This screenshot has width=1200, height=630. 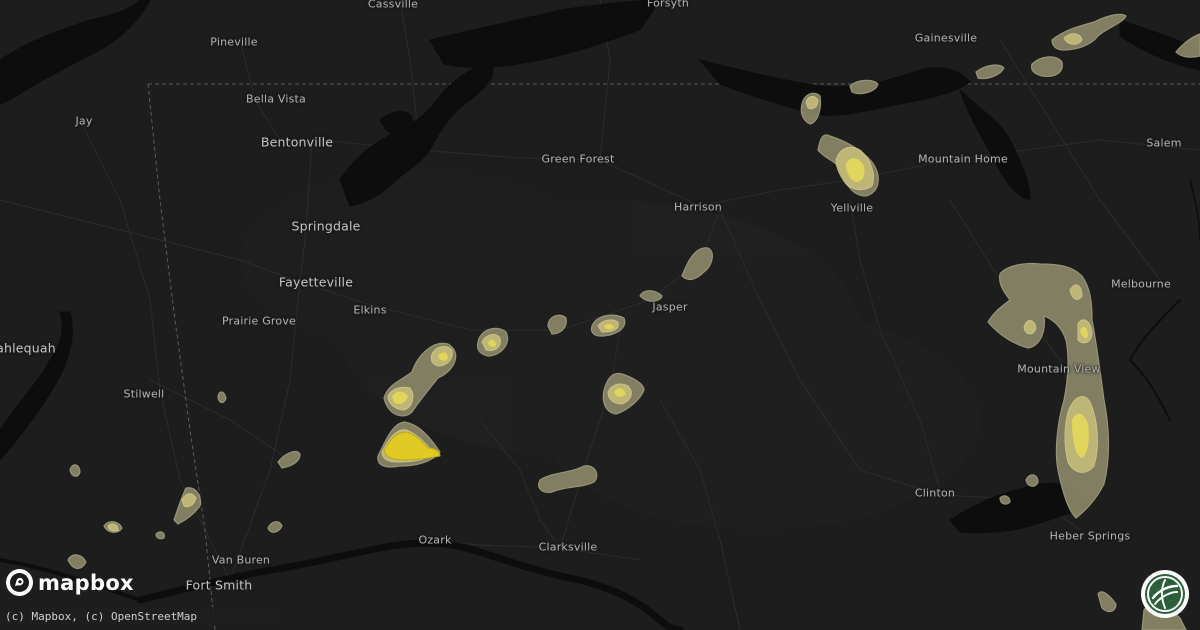 I want to click on city-label-yellville: Yellville, so click(x=852, y=208).